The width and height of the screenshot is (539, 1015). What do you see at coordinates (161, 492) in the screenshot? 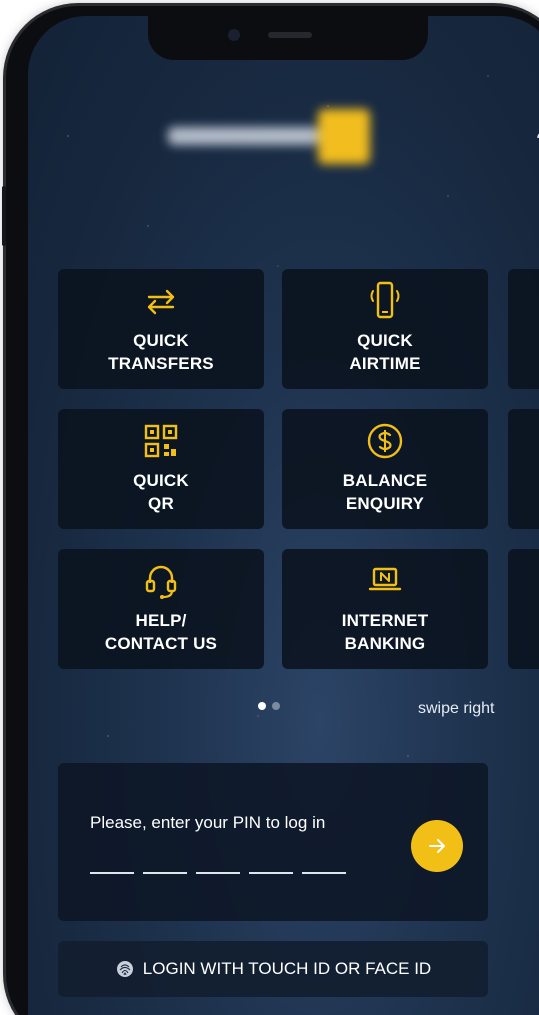
I see `tile-label: QUICK QR` at bounding box center [161, 492].